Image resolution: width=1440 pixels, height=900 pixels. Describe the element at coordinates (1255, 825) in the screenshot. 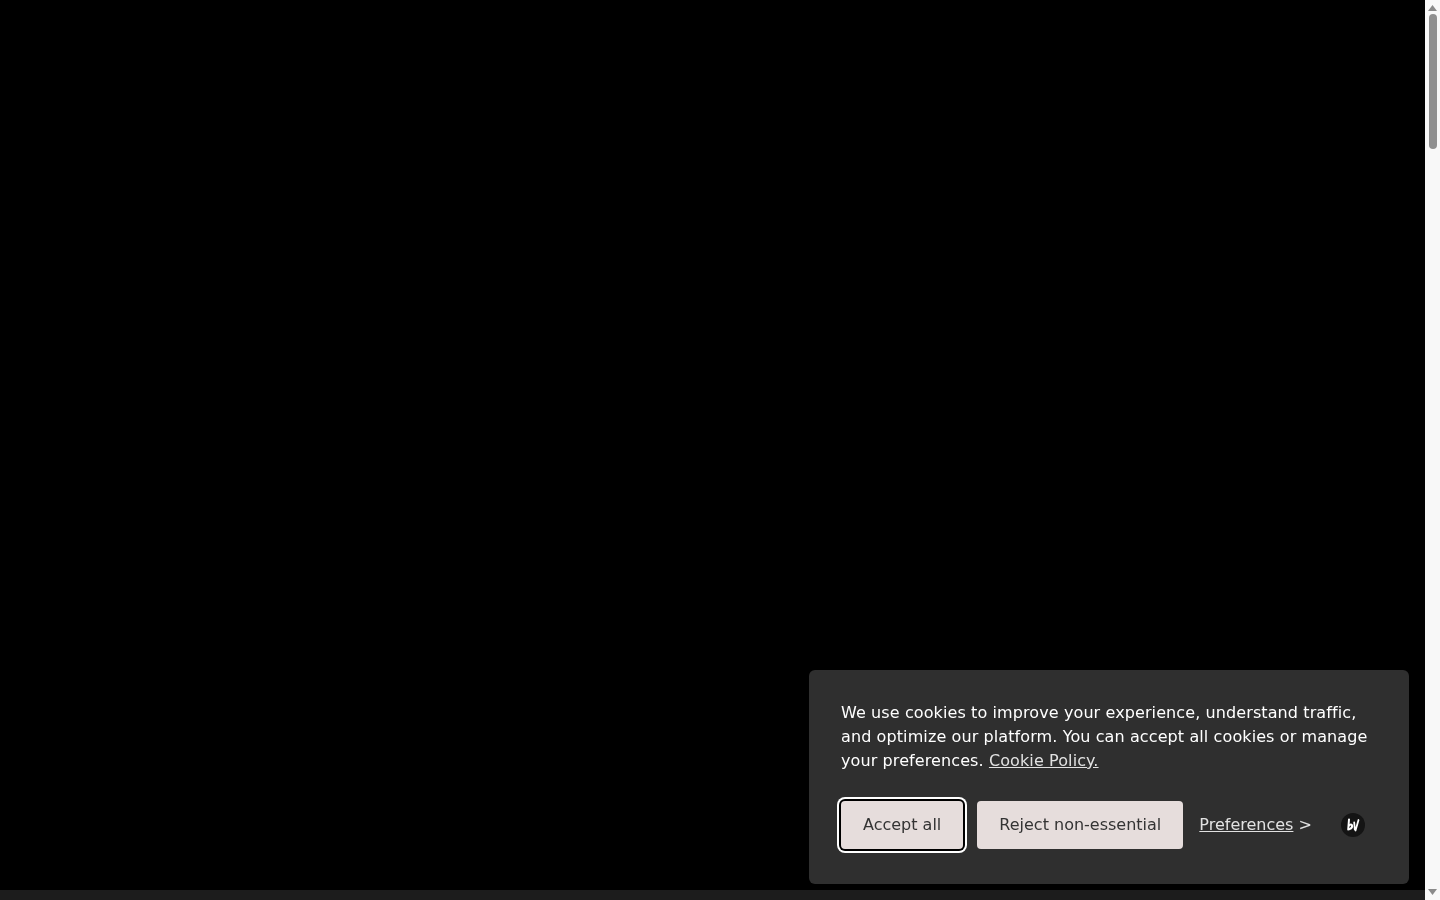

I see `preferences-link: Preferences >` at that location.